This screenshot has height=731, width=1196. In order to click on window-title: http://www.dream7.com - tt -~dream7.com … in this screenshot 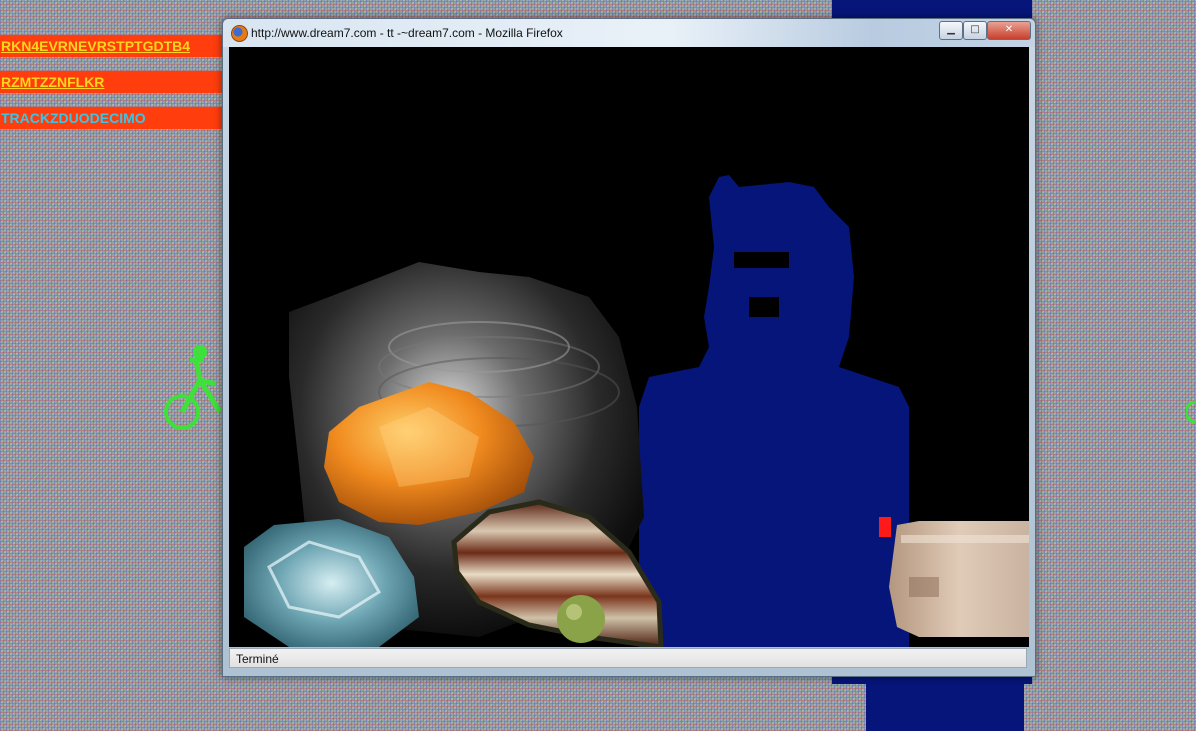, I will do `click(407, 33)`.